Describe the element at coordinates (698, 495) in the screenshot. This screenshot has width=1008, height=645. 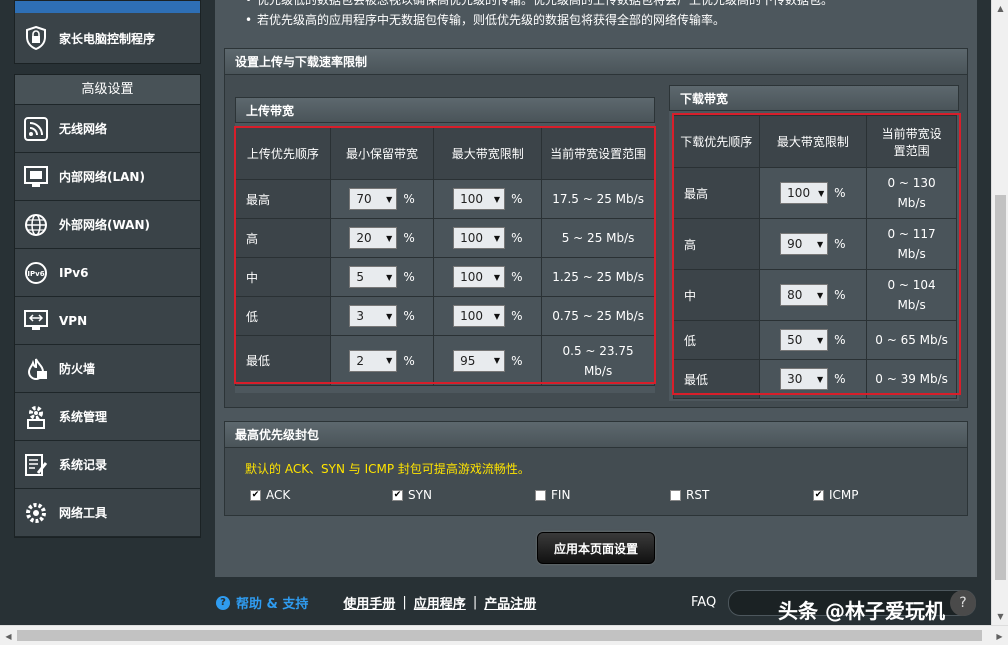
I see `checkbox-label: RST` at that location.